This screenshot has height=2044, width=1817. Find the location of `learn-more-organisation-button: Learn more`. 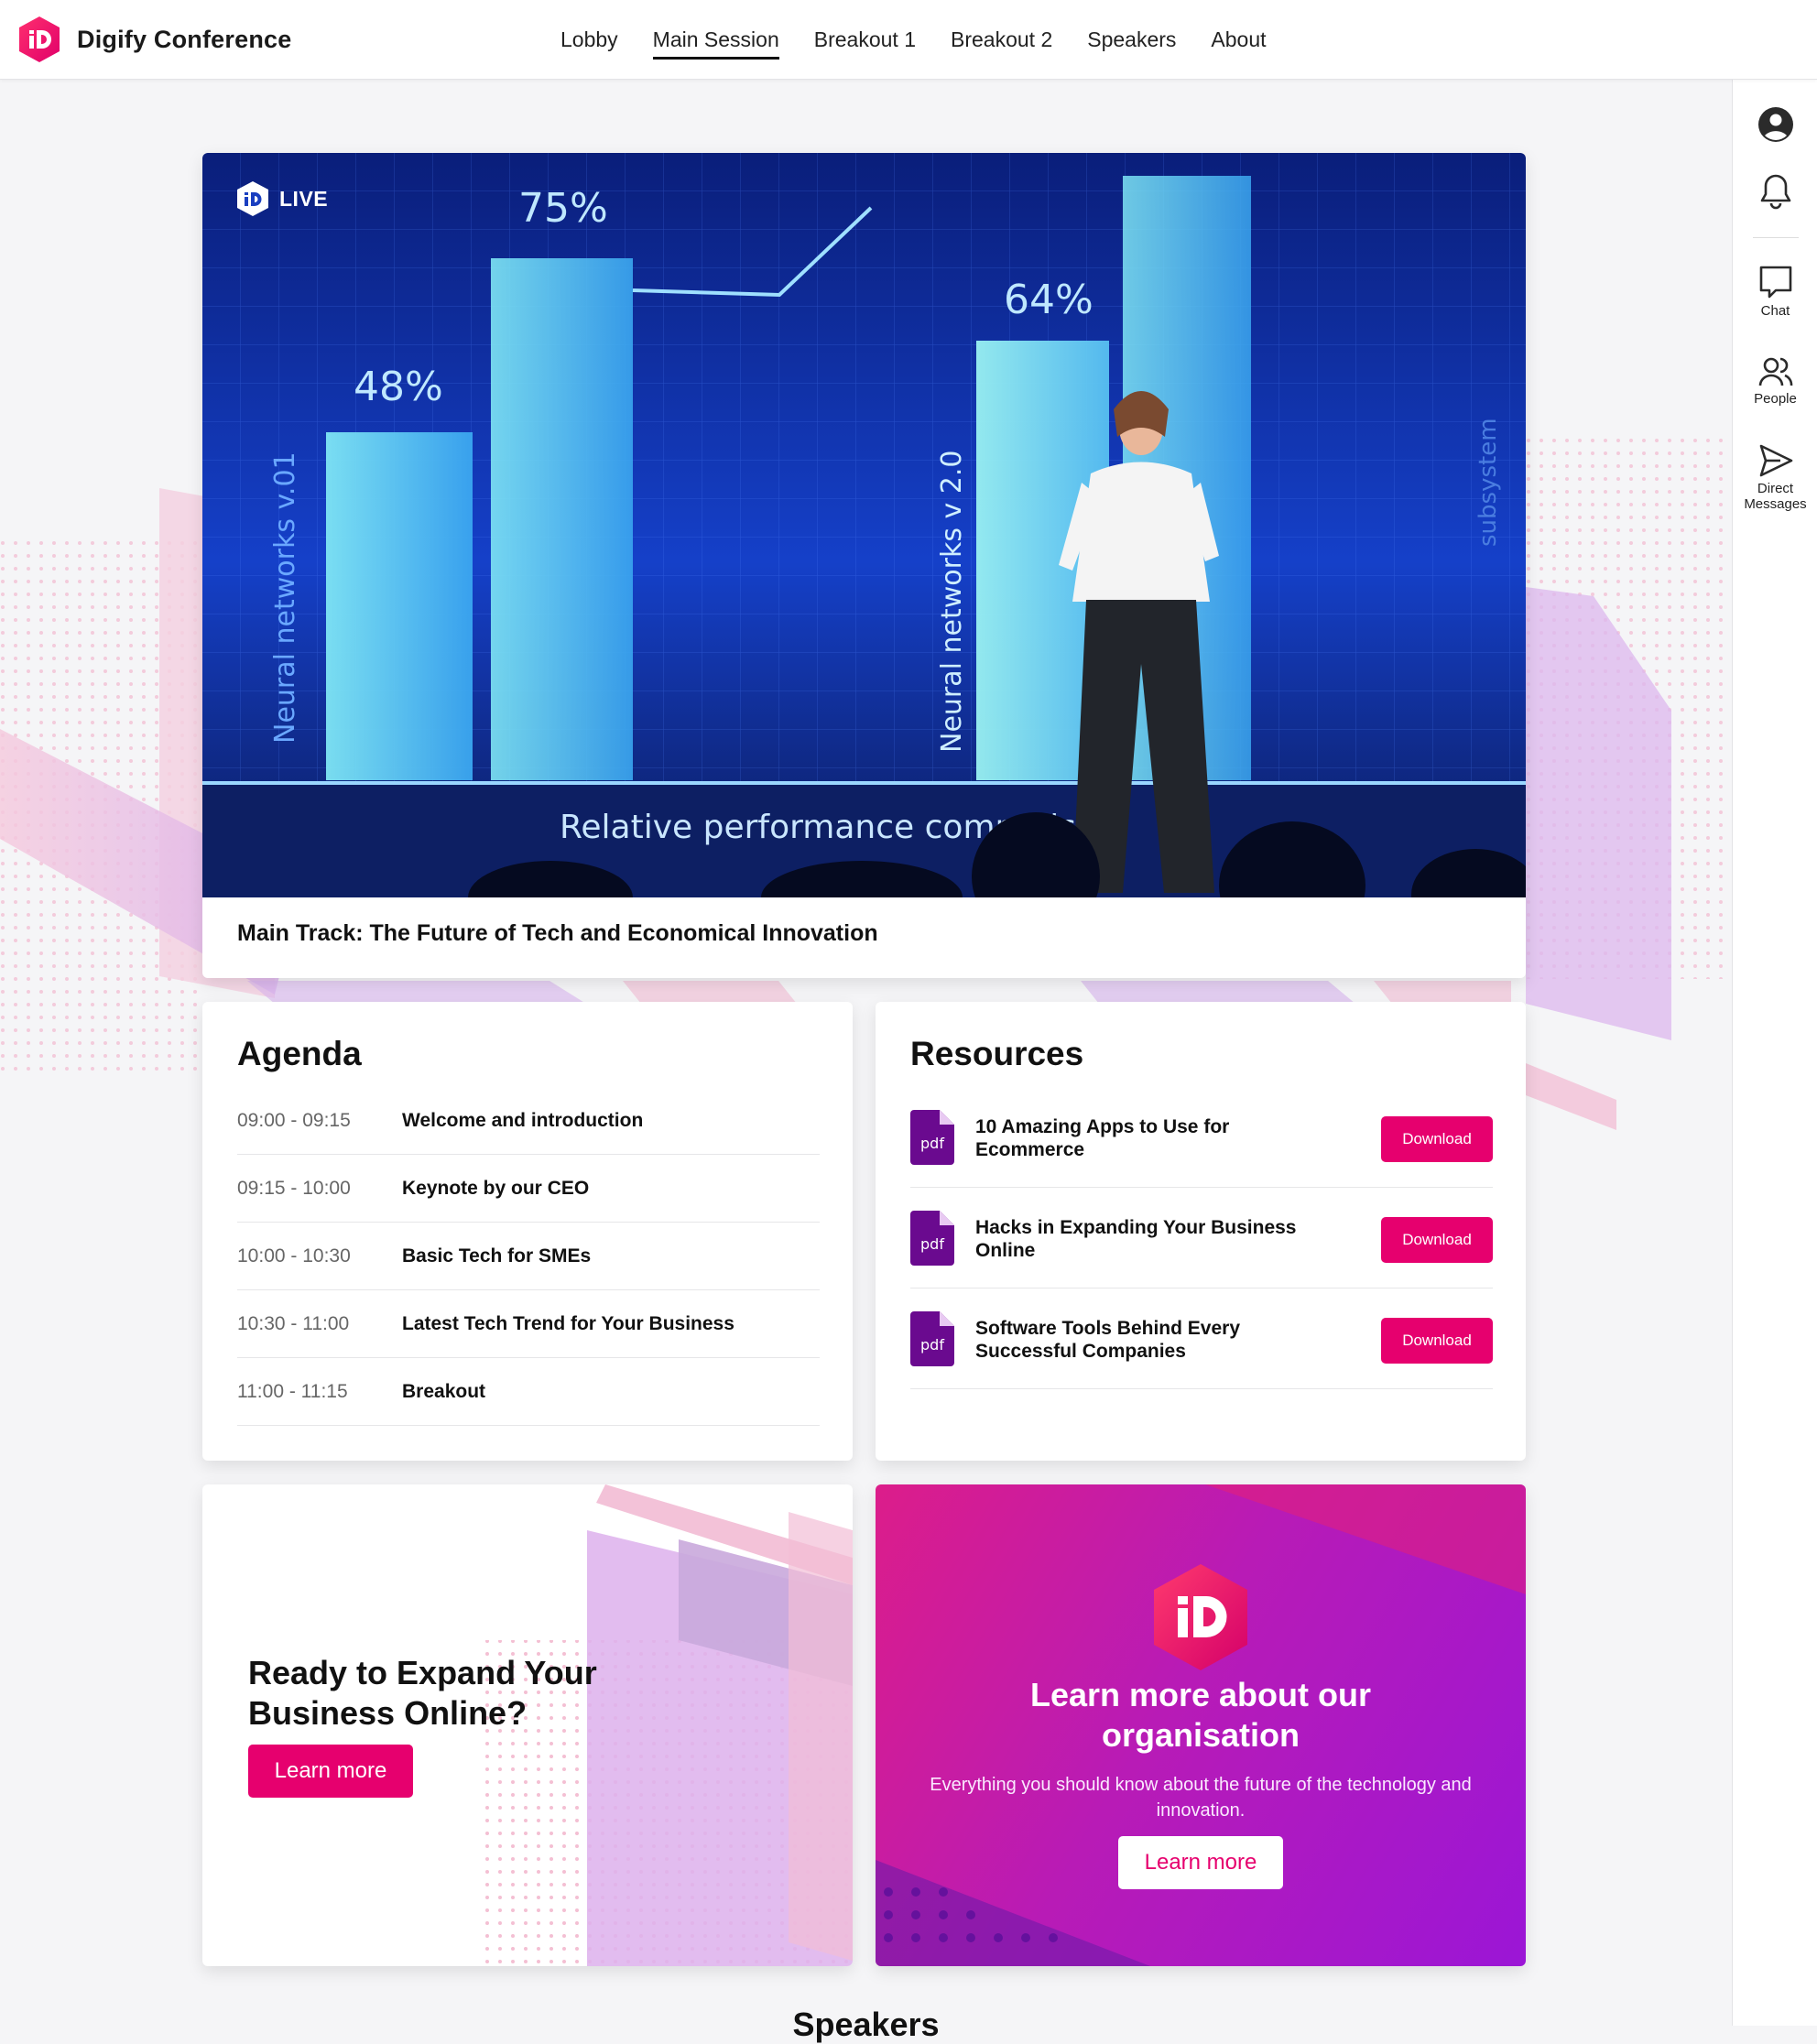

learn-more-organisation-button: Learn more is located at coordinates (1200, 1863).